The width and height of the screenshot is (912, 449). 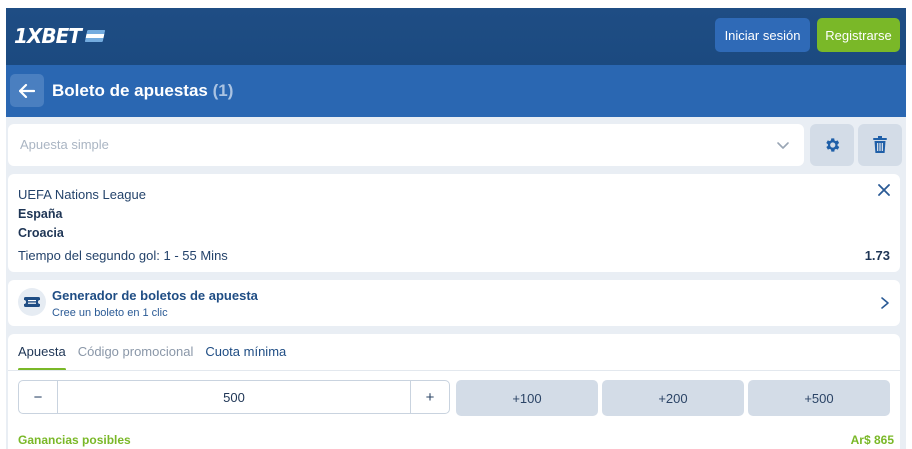 I want to click on register-button: Registrarse, so click(x=858, y=35).